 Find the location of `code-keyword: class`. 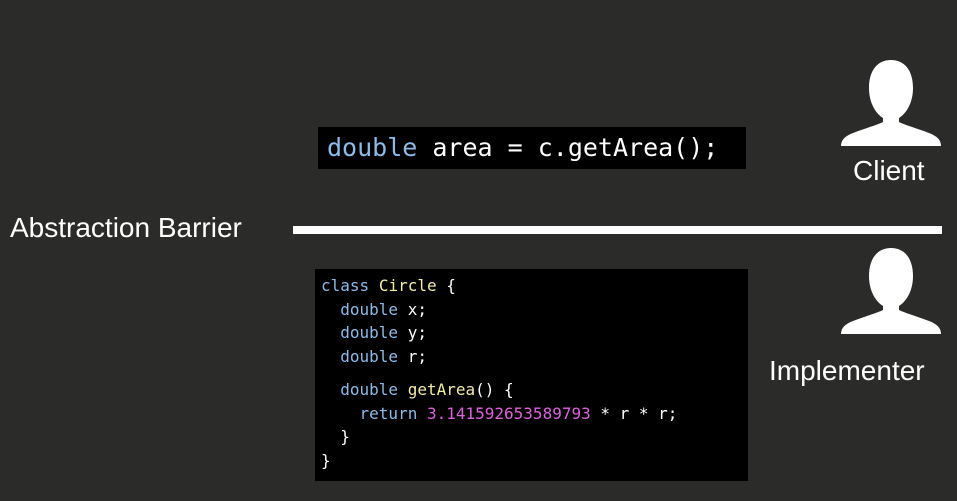

code-keyword: class is located at coordinates (345, 285).